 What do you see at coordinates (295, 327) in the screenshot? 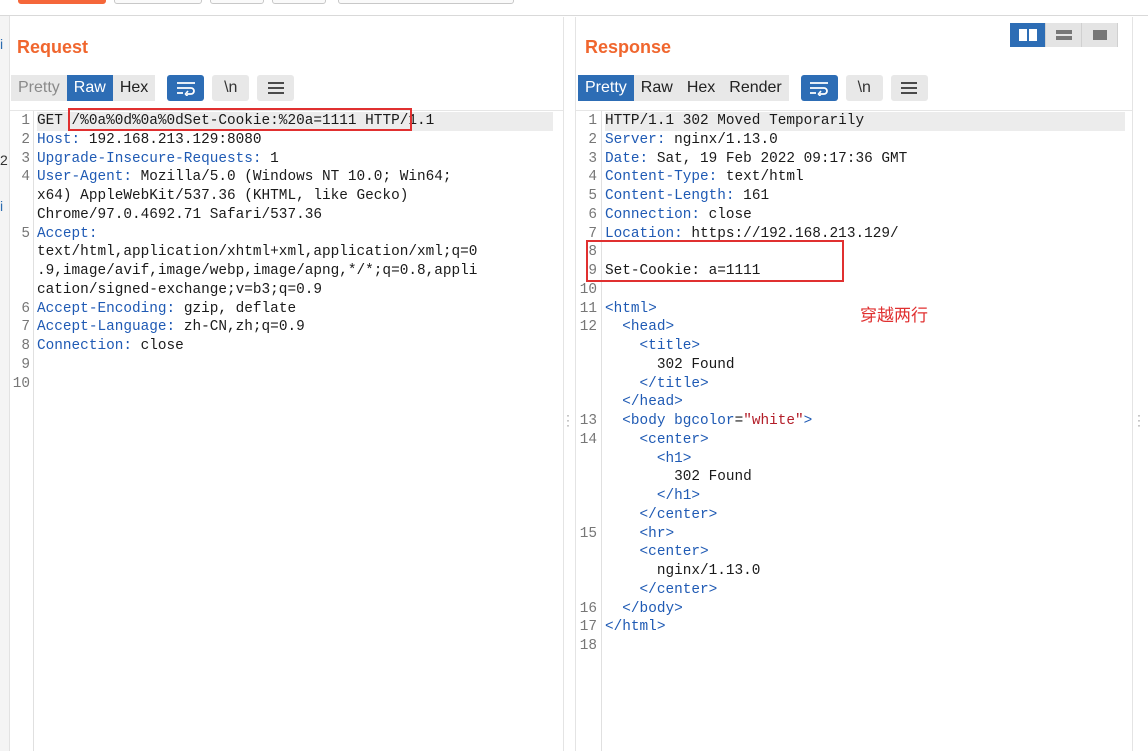
I see `request-code-line: Accept-Language: zh-CN,zh;q=0.9` at bounding box center [295, 327].